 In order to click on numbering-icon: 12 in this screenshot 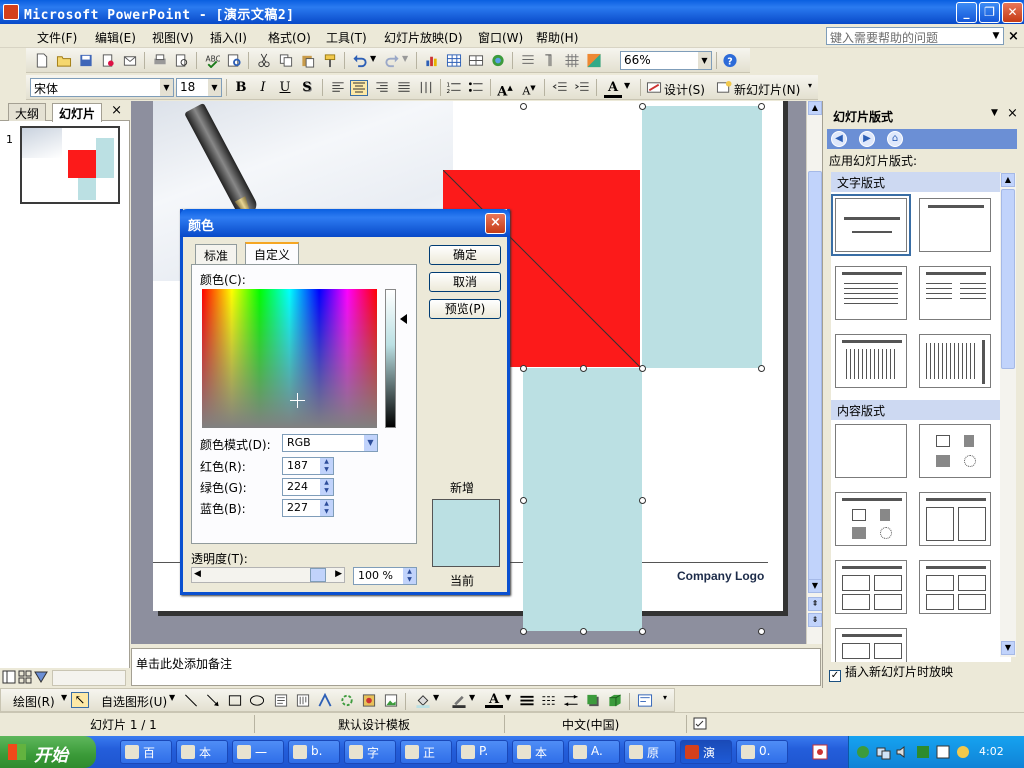, I will do `click(454, 87)`.